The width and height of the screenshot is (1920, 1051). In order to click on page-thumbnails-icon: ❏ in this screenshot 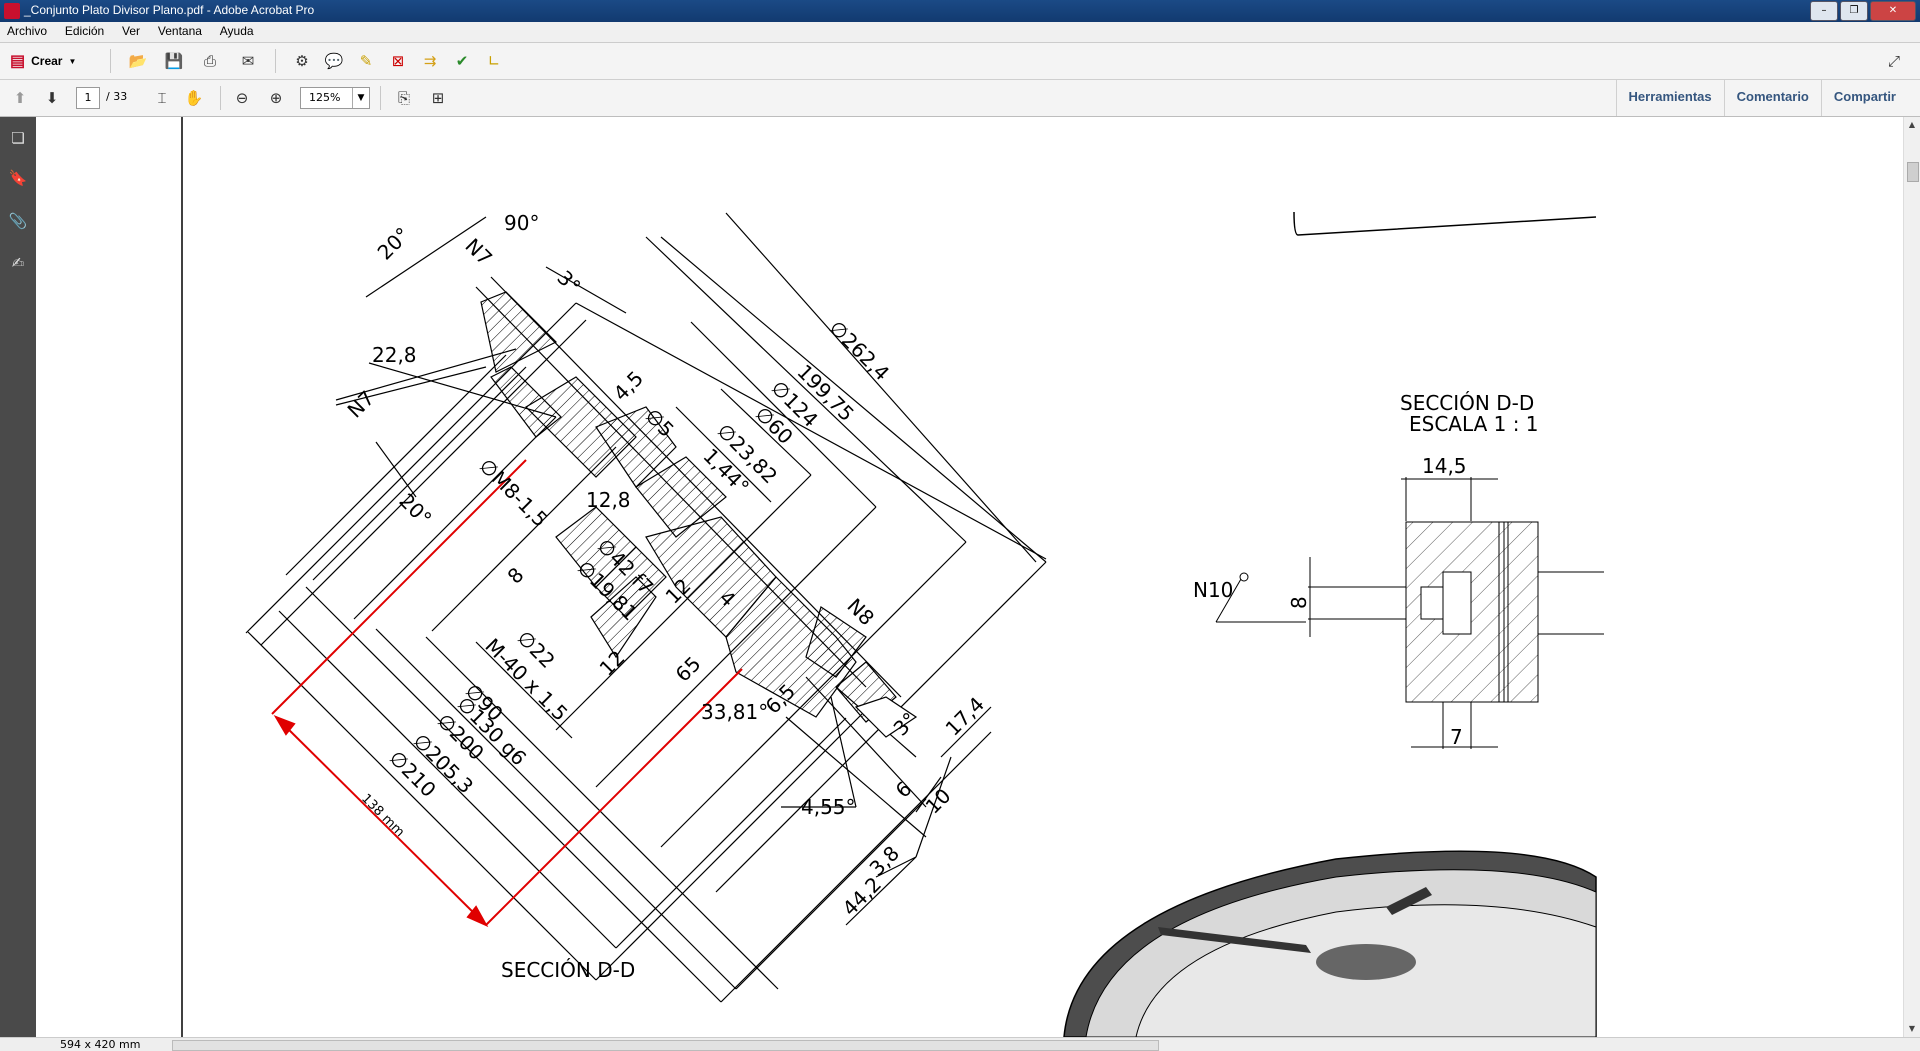, I will do `click(18, 139)`.